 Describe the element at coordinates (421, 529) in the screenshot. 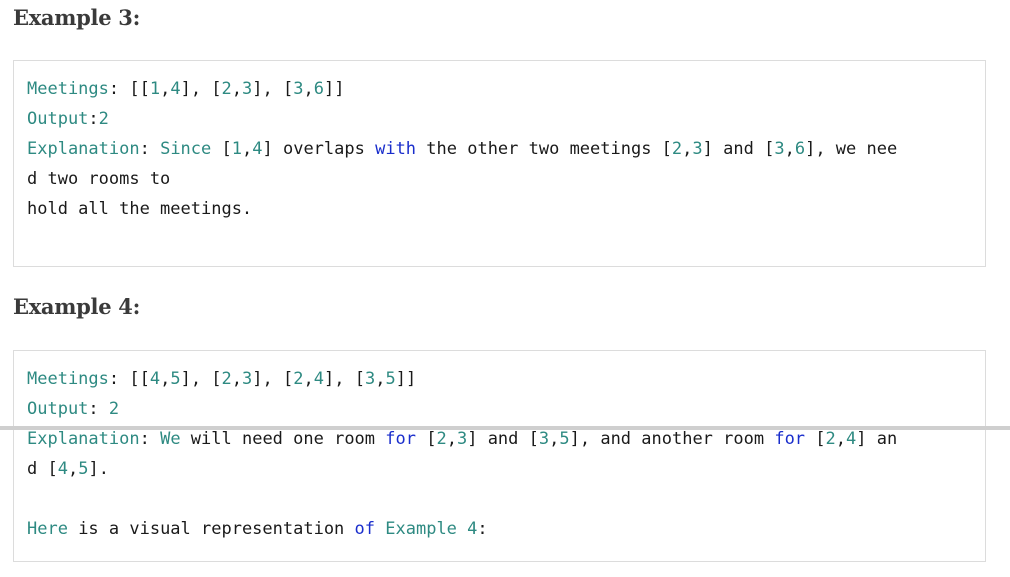

I see `code-token: Example` at that location.